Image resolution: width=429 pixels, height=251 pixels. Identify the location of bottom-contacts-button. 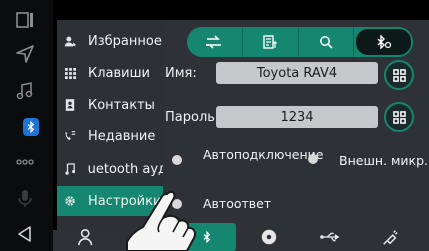
(87, 237).